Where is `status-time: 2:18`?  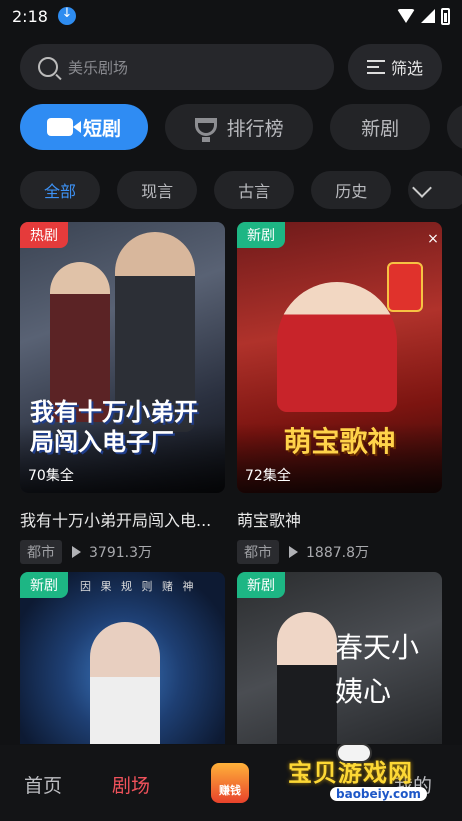
status-time: 2:18 is located at coordinates (30, 16).